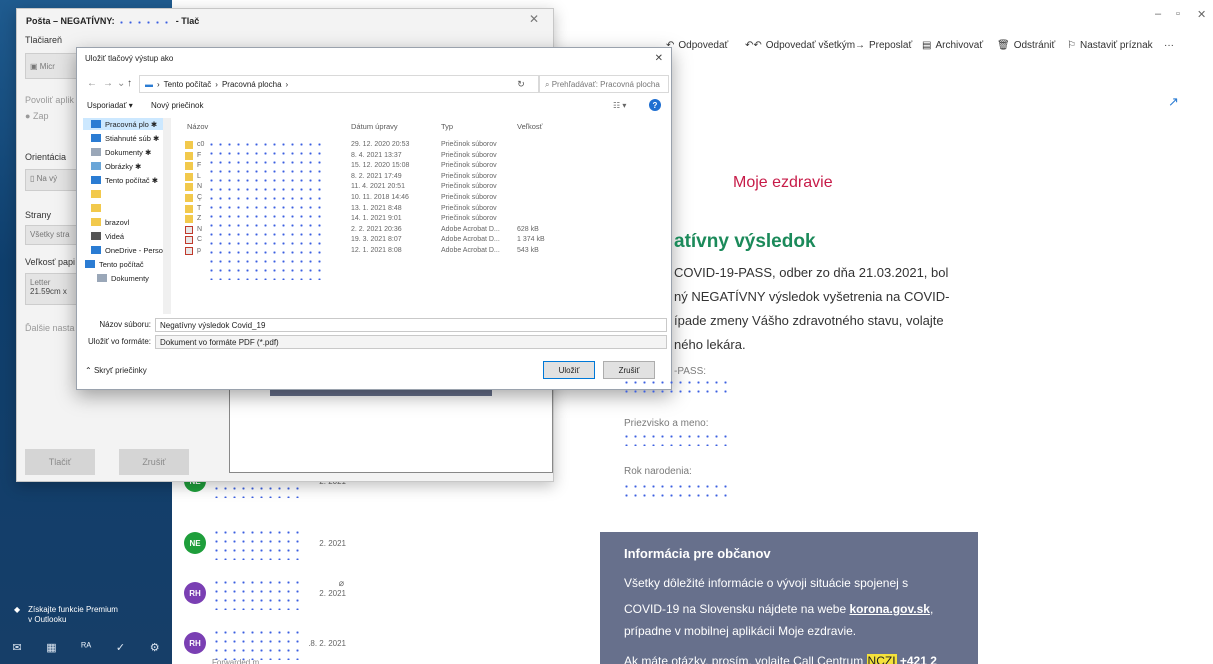 The height and width of the screenshot is (664, 1213). What do you see at coordinates (800, 45) in the screenshot?
I see `command-reply-all: ↶↶ Odpovedať všetkým` at bounding box center [800, 45].